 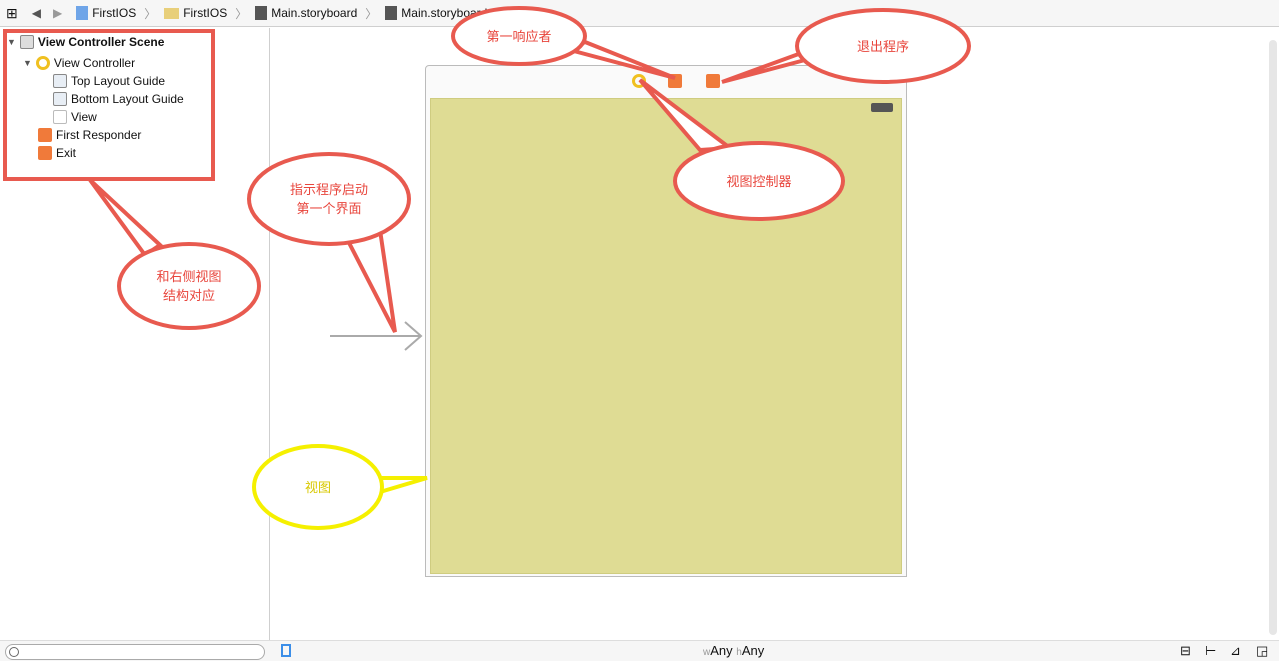 I want to click on callout-exit: 退出程序, so click(x=882, y=46).